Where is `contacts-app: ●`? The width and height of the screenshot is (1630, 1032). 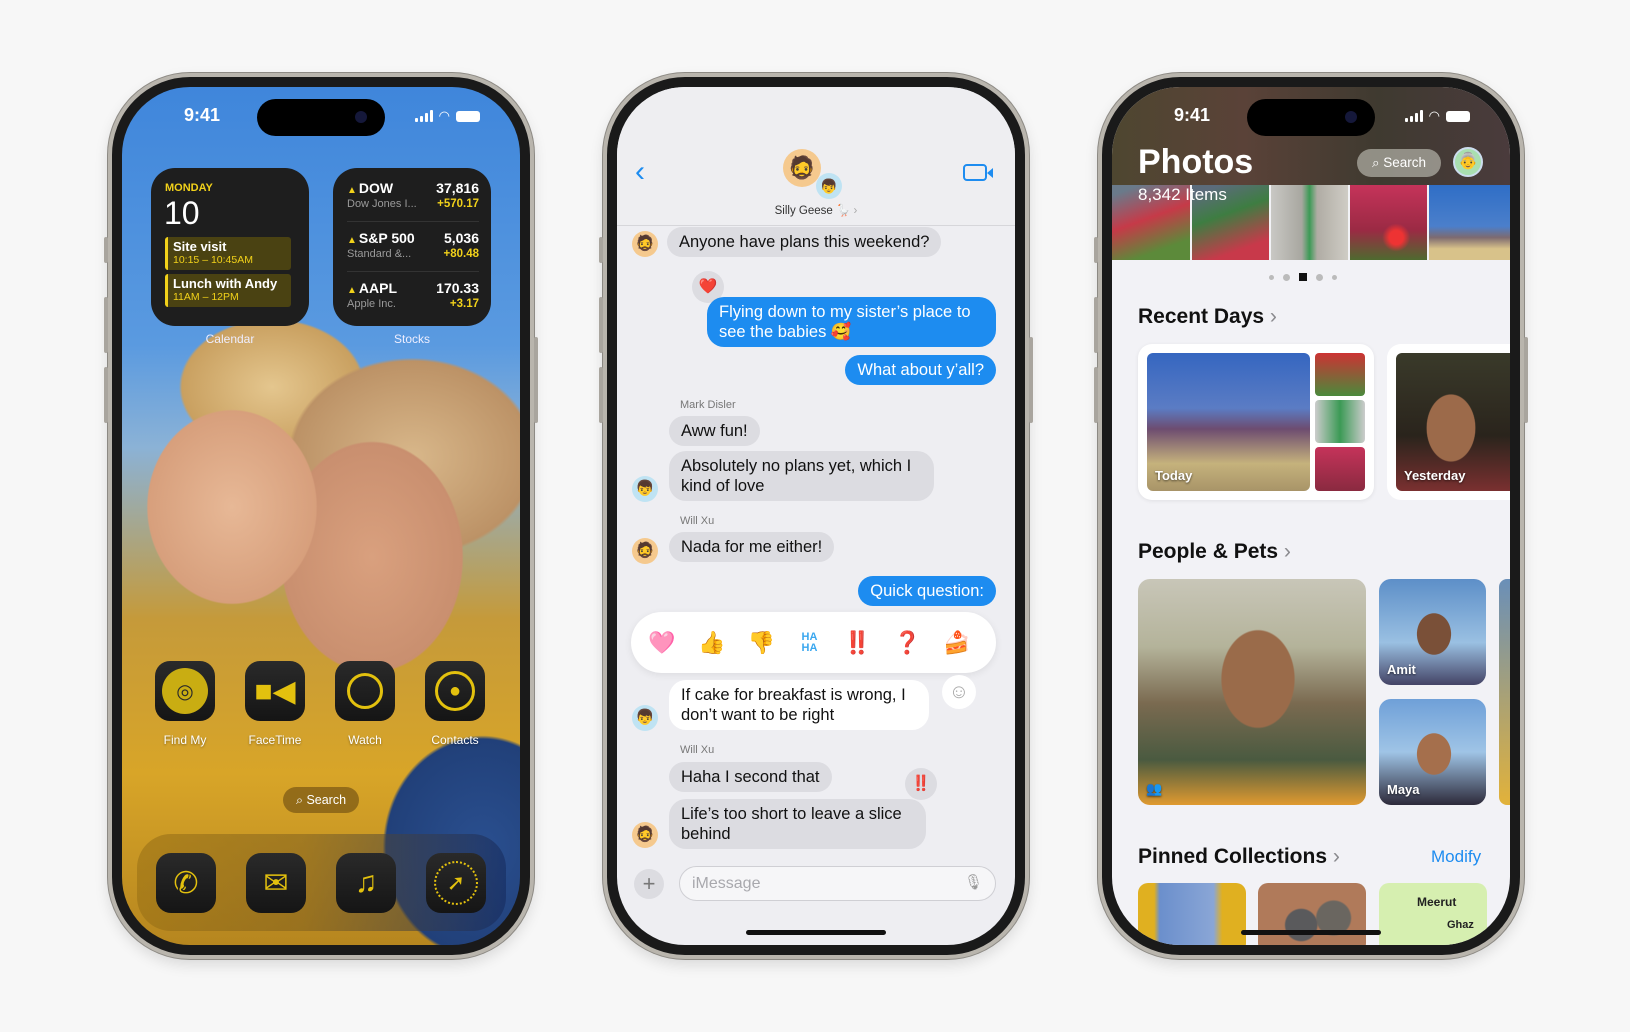
contacts-app: ● is located at coordinates (455, 691).